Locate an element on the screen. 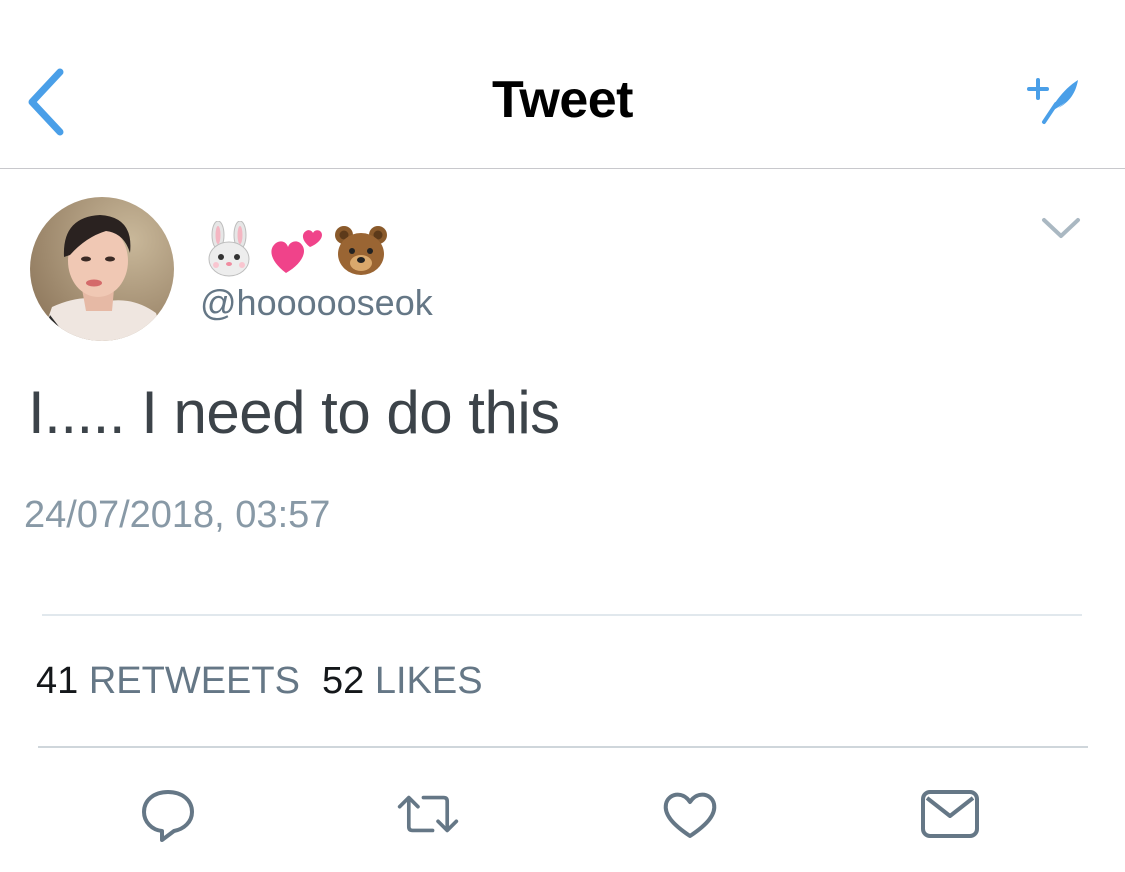  likes-count: 52 is located at coordinates (343, 681).